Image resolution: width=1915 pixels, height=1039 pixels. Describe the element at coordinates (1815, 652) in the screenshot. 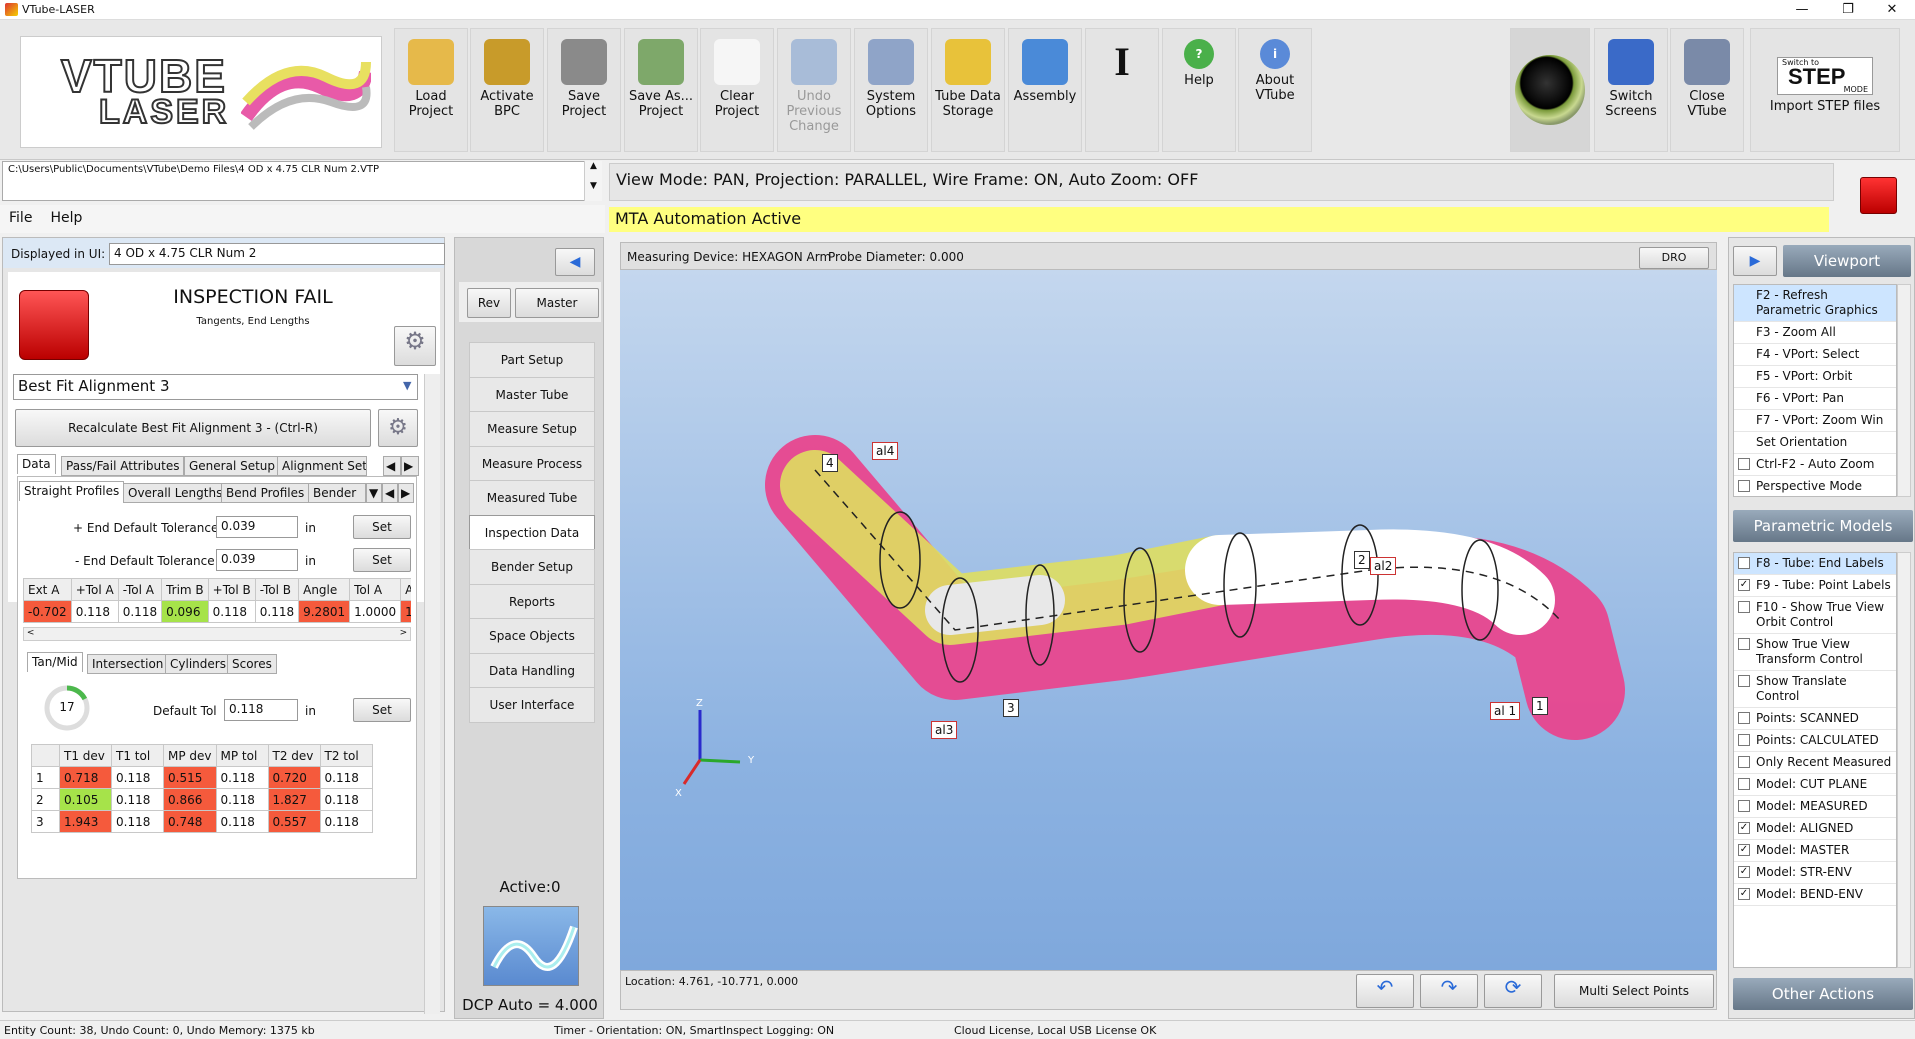

I see `list-item-show-true-view-transform-control: Show True View Transform Control` at that location.